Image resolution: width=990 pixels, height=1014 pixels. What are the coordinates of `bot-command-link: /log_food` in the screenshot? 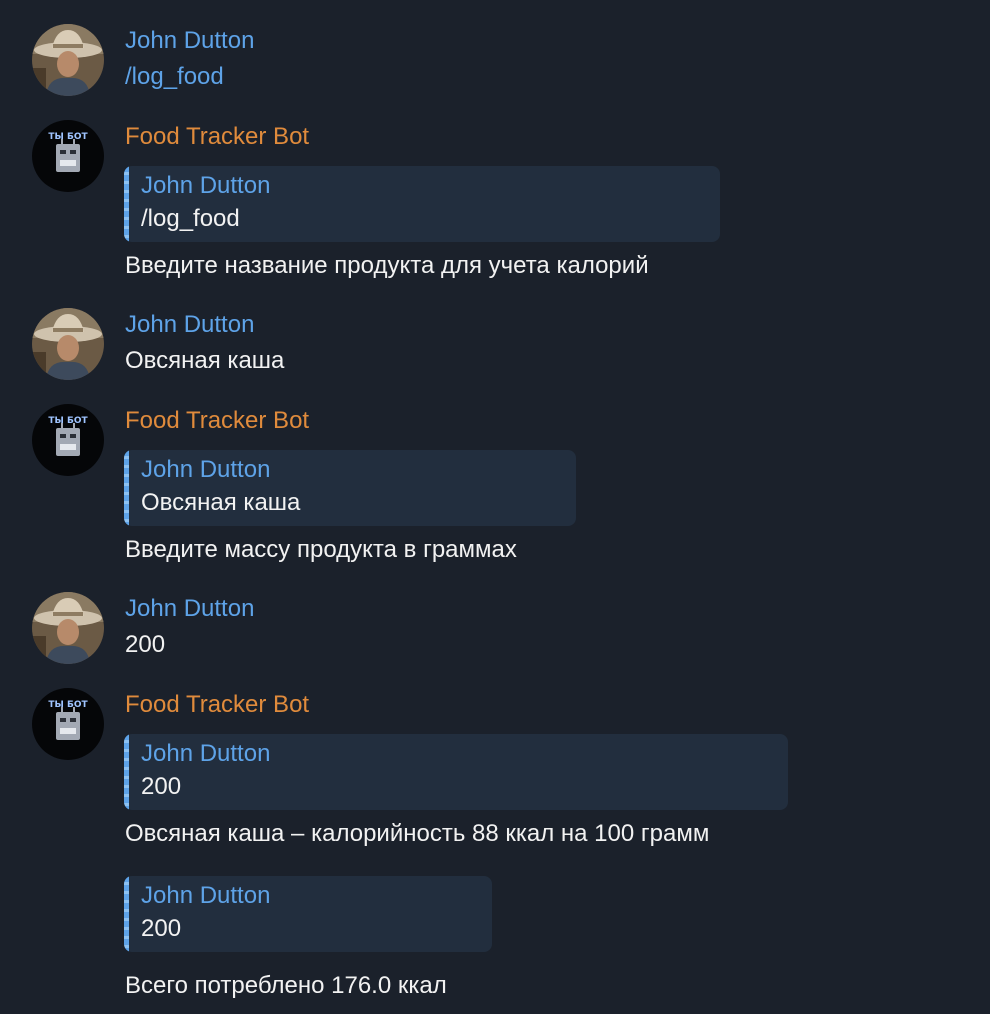 It's located at (174, 77).